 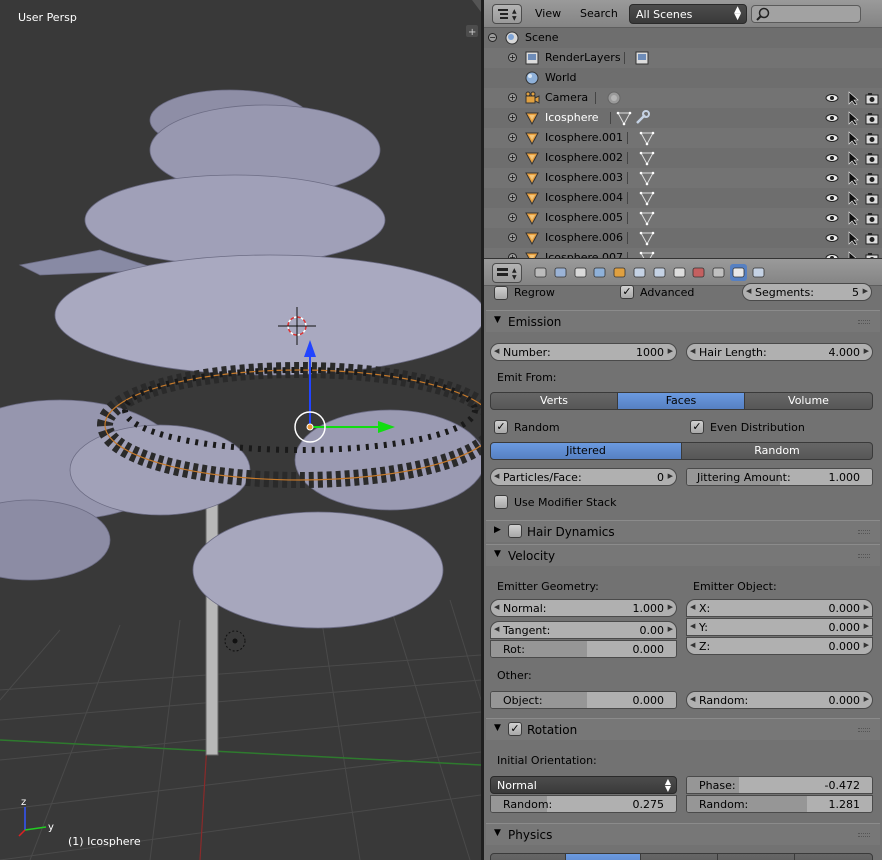 I want to click on outliner-row-icosphere: + Icosphere.007, so click(x=683, y=253).